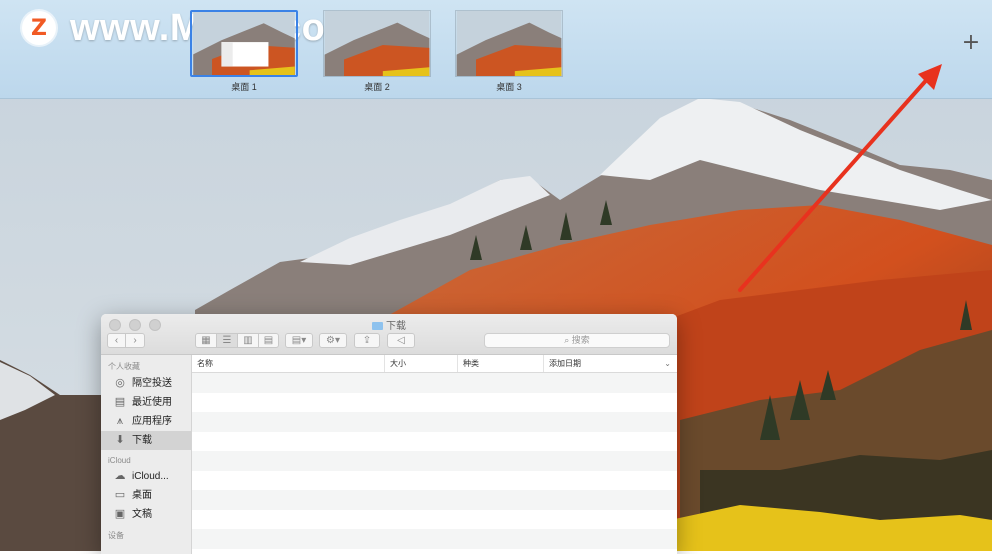 The height and width of the screenshot is (554, 992). Describe the element at coordinates (288, 363) in the screenshot. I see `column-header-name: 名称` at that location.